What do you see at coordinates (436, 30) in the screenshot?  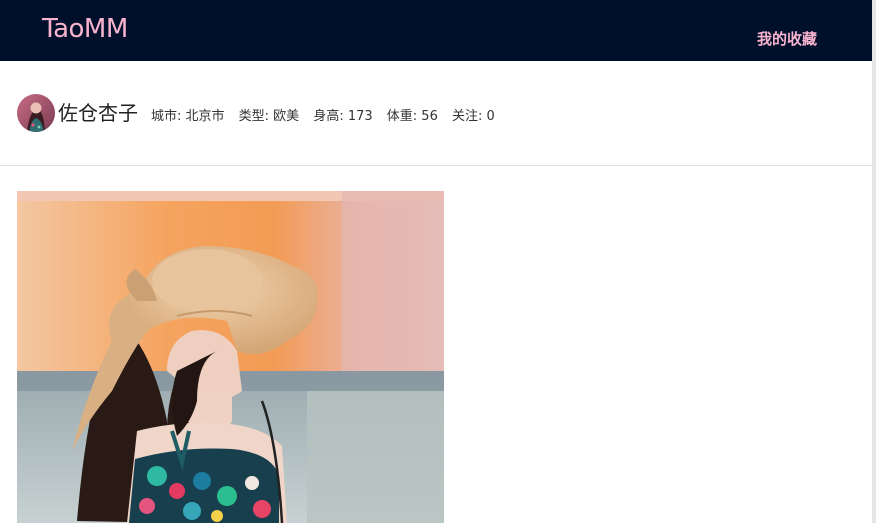 I see `top-navbar: TaoMM 我的收藏` at bounding box center [436, 30].